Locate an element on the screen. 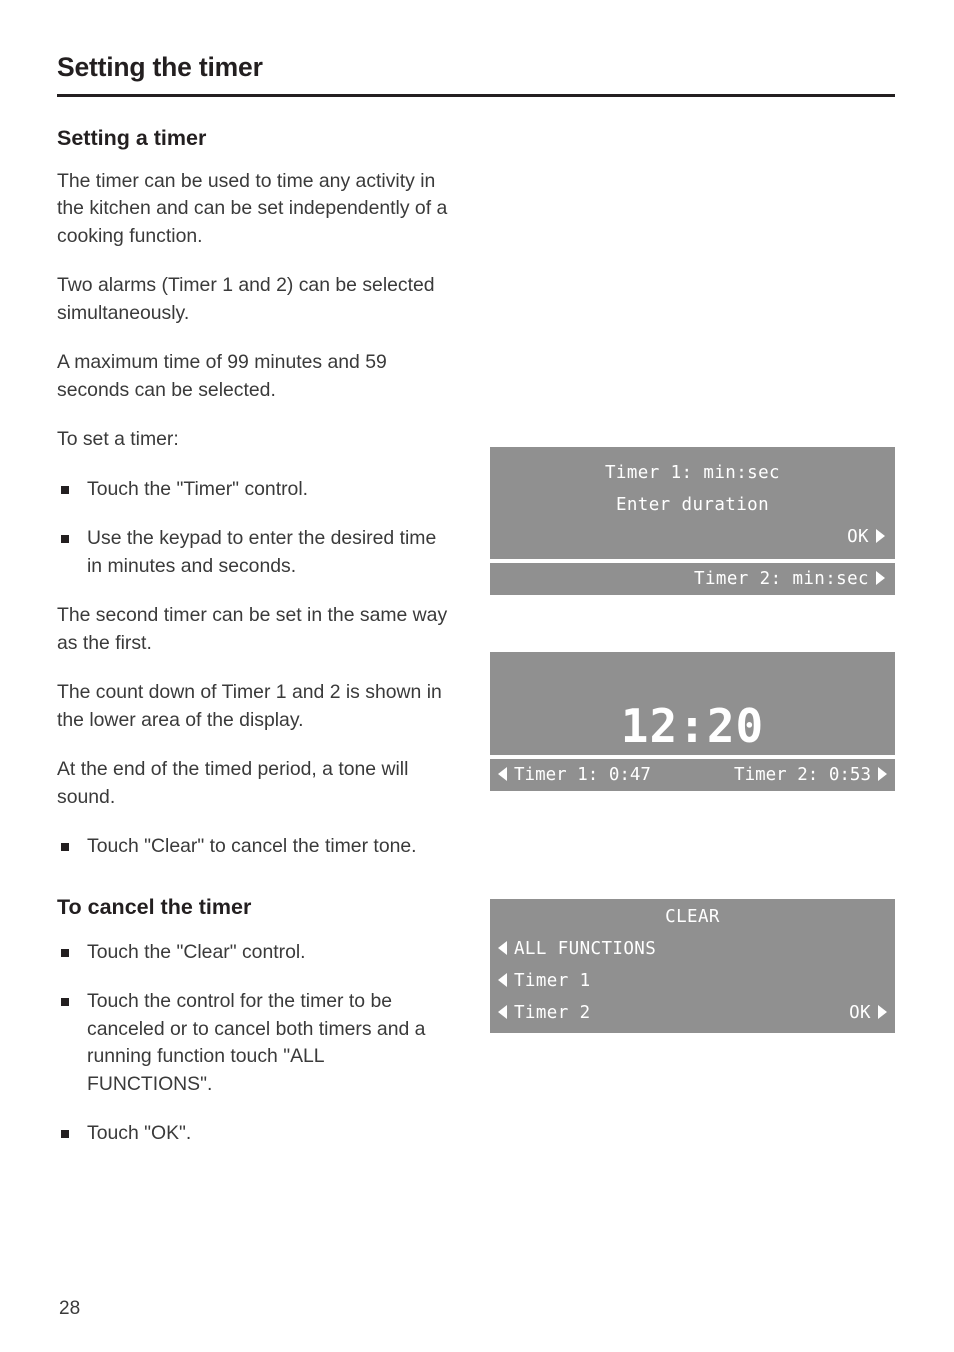  lcd-screen-footer: Timer 2: min:sec is located at coordinates (692, 579).